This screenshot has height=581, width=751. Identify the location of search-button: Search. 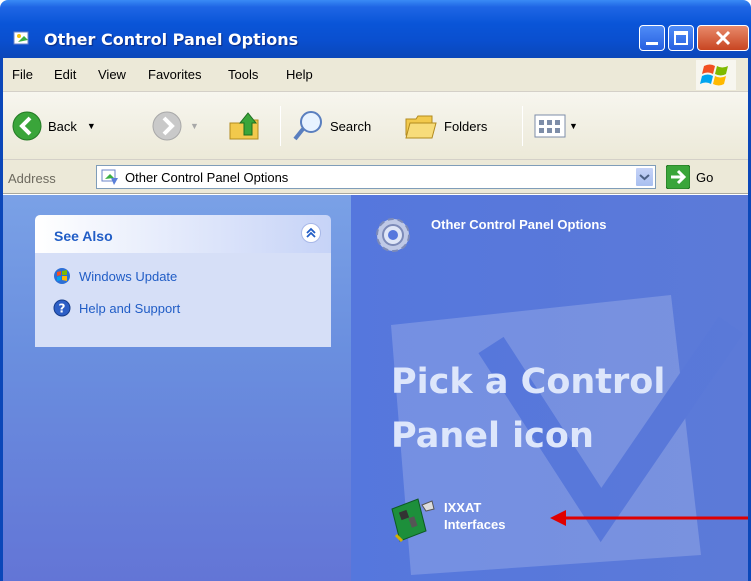
(331, 126).